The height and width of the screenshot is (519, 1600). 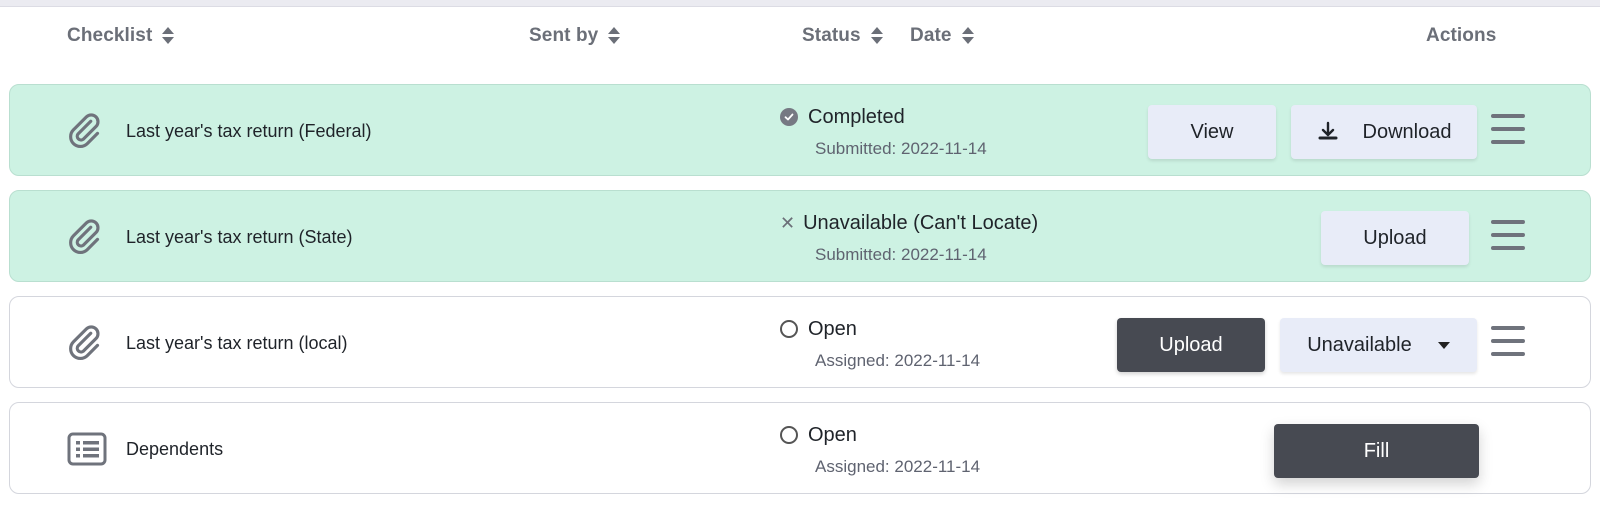 What do you see at coordinates (800, 3) in the screenshot?
I see `top-divider` at bounding box center [800, 3].